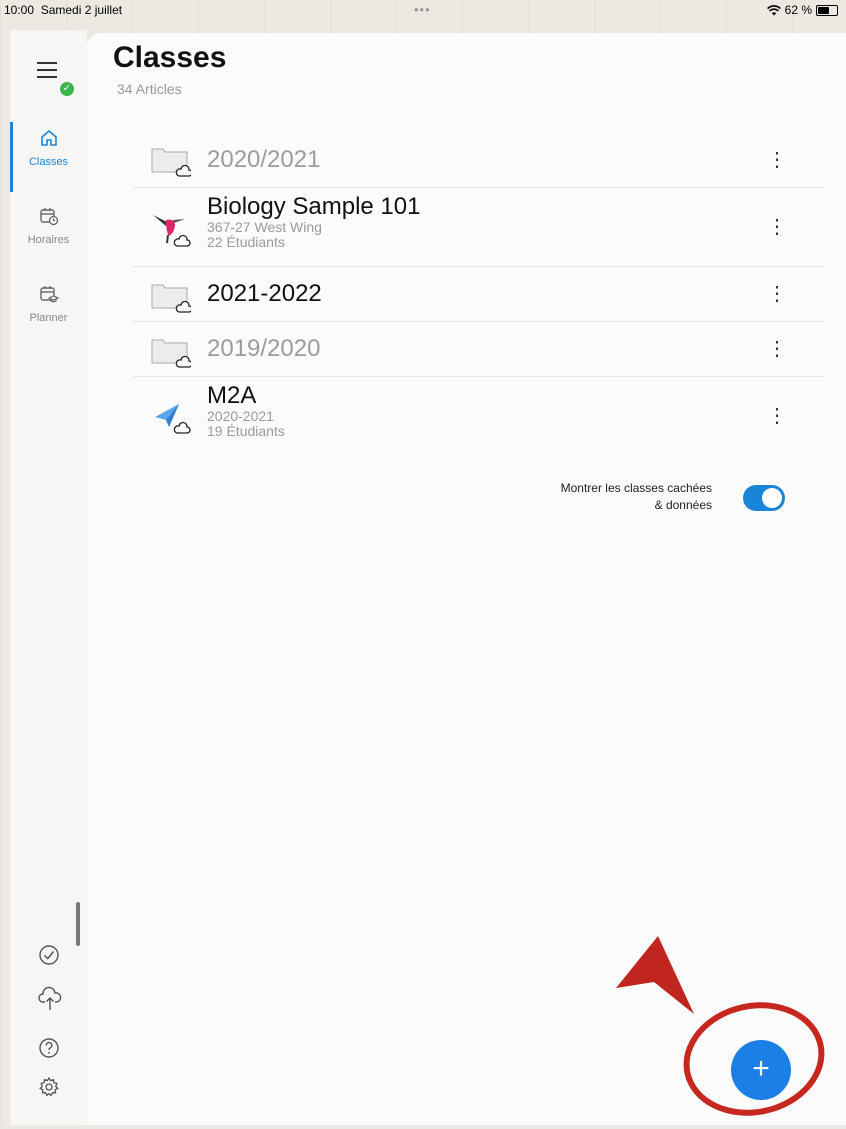  Describe the element at coordinates (479, 158) in the screenshot. I see `list-item-folder: 2020/2021 ⋮` at that location.